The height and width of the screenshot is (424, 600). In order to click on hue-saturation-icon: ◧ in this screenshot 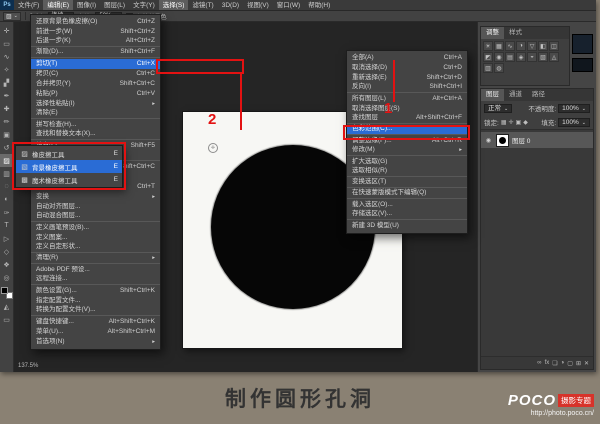, I will do `click(543, 46)`.